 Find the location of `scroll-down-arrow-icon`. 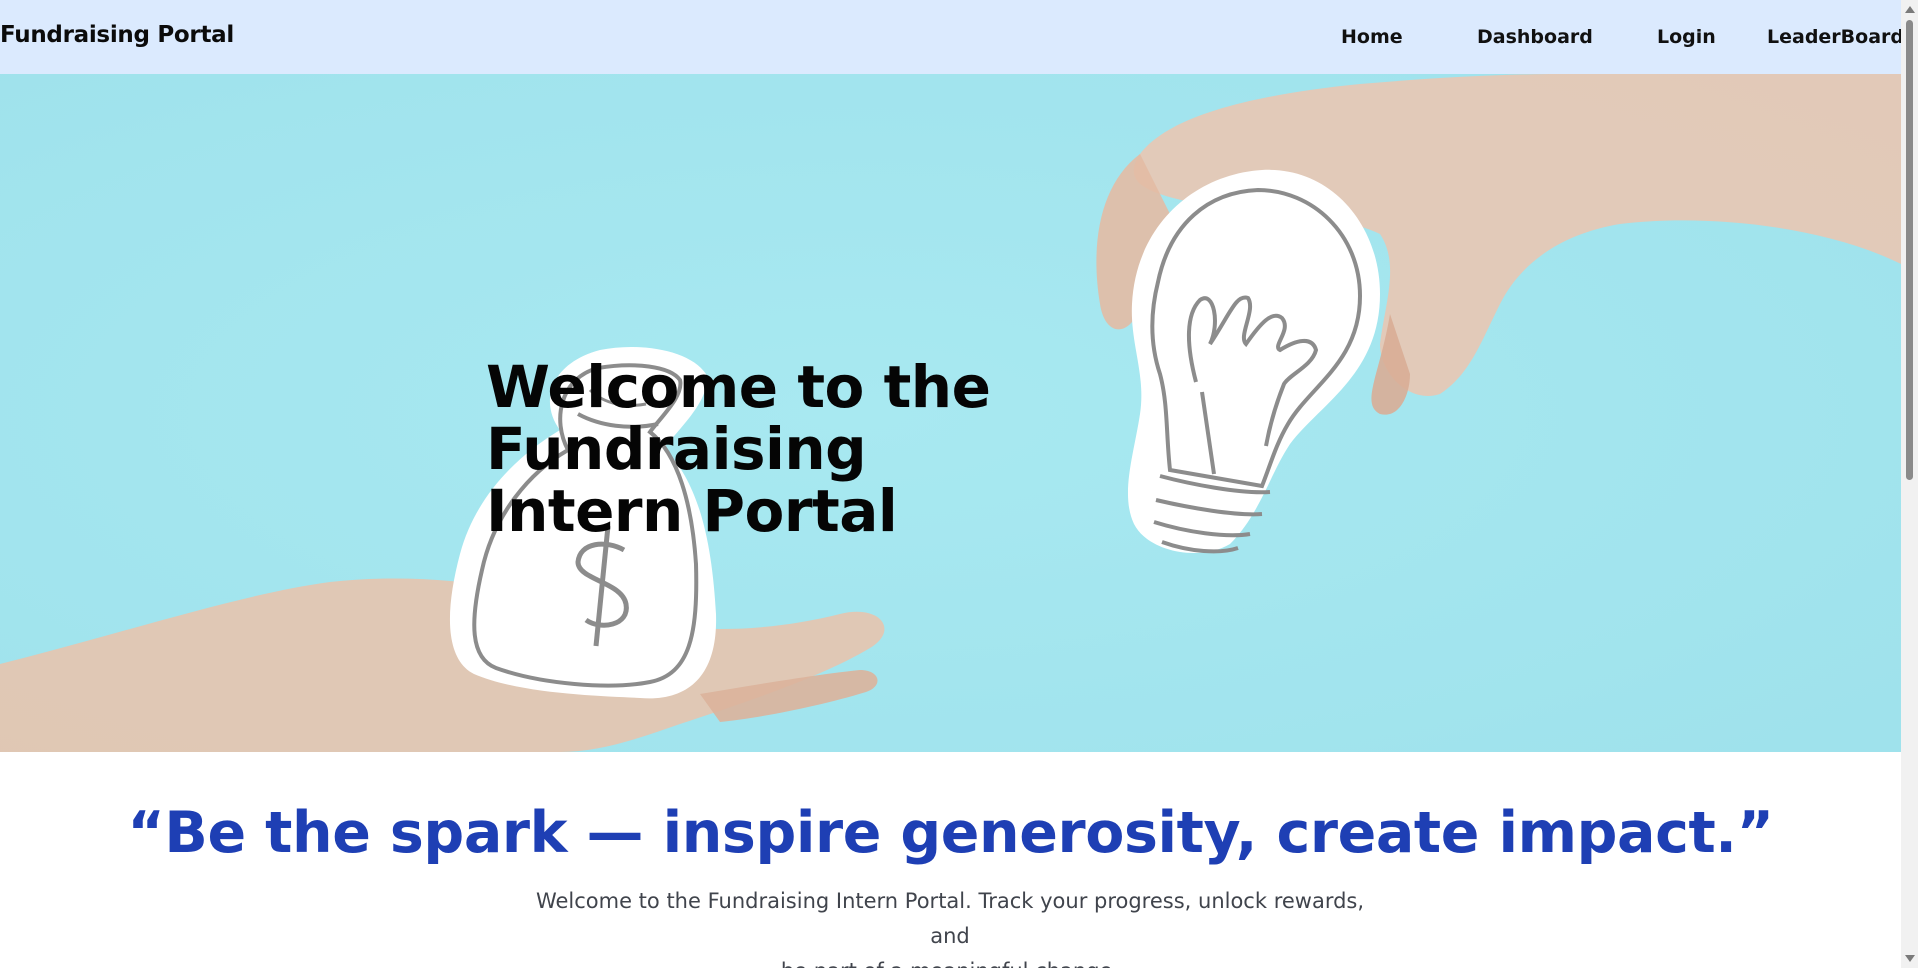

scroll-down-arrow-icon is located at coordinates (1910, 958).